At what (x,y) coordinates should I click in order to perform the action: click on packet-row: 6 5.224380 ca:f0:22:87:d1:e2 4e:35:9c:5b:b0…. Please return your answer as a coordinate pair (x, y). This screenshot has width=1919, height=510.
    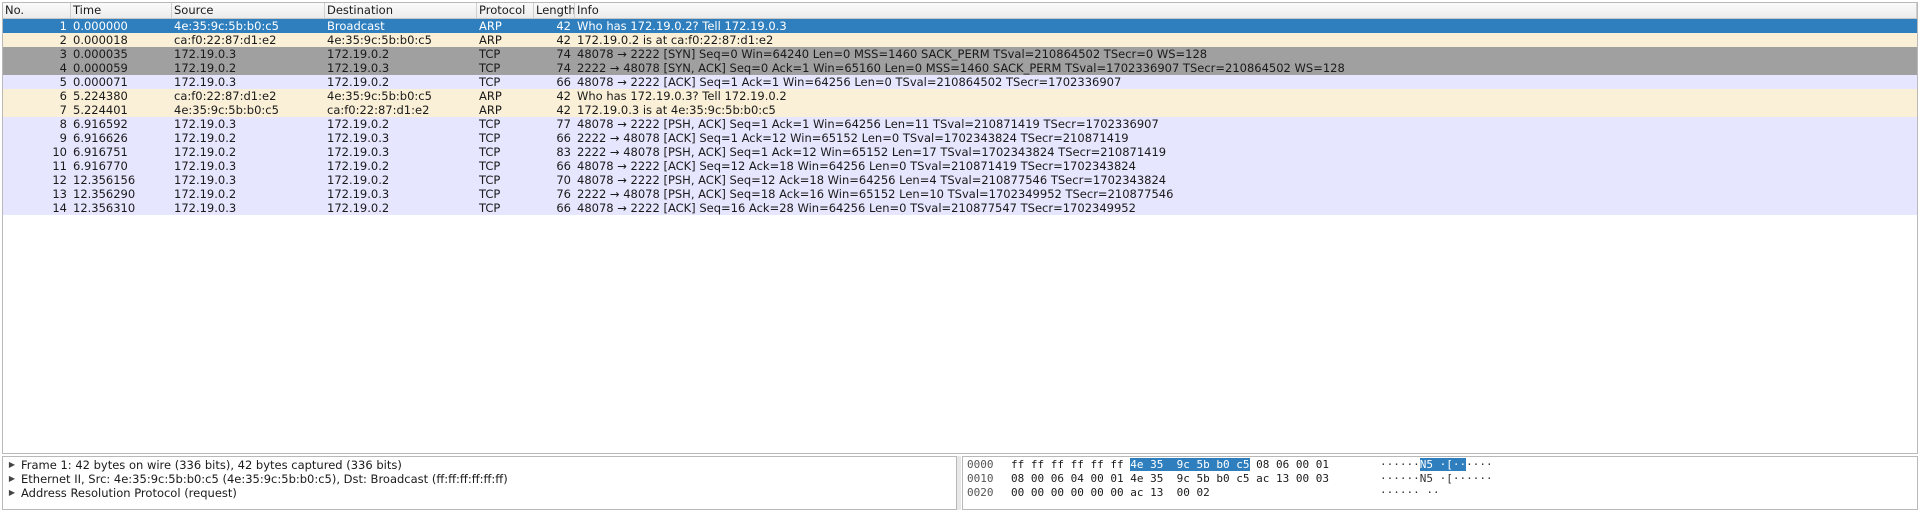
    Looking at the image, I should click on (960, 96).